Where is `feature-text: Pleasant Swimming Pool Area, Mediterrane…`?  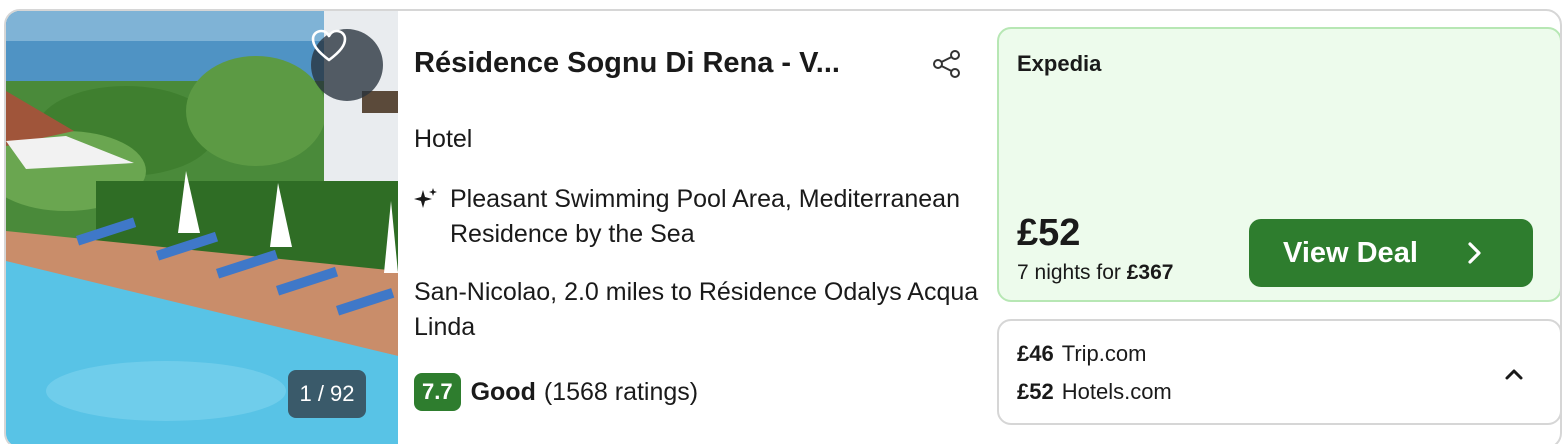 feature-text: Pleasant Swimming Pool Area, Mediterrane… is located at coordinates (705, 216).